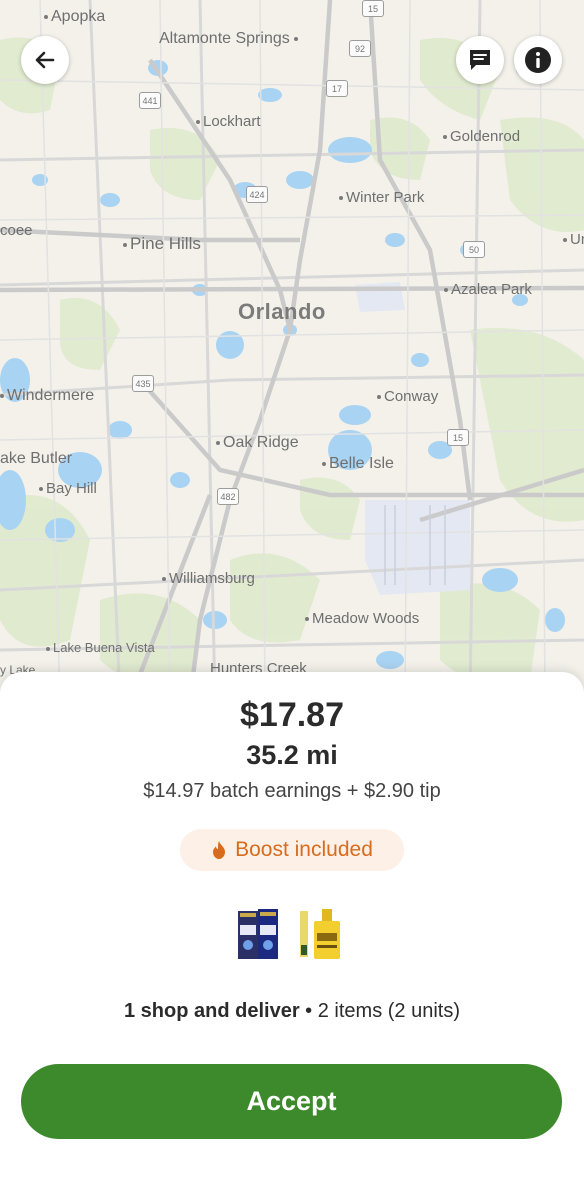 The image size is (584, 1200). Describe the element at coordinates (360, 48) in the screenshot. I see `highway-shield-92: 92` at that location.